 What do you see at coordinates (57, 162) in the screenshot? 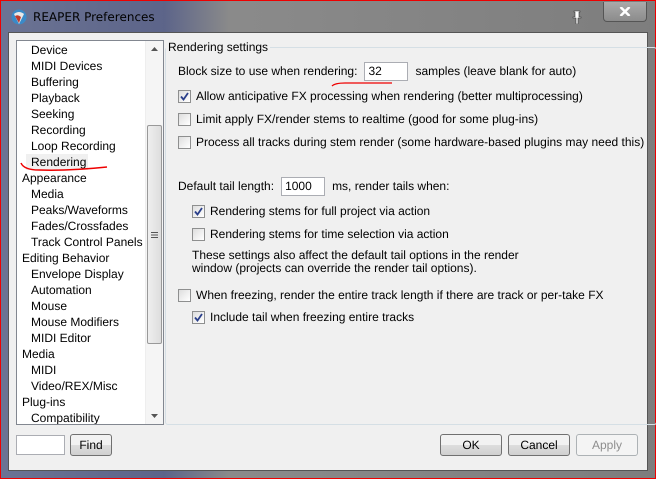
I see `category-item: Rendering` at bounding box center [57, 162].